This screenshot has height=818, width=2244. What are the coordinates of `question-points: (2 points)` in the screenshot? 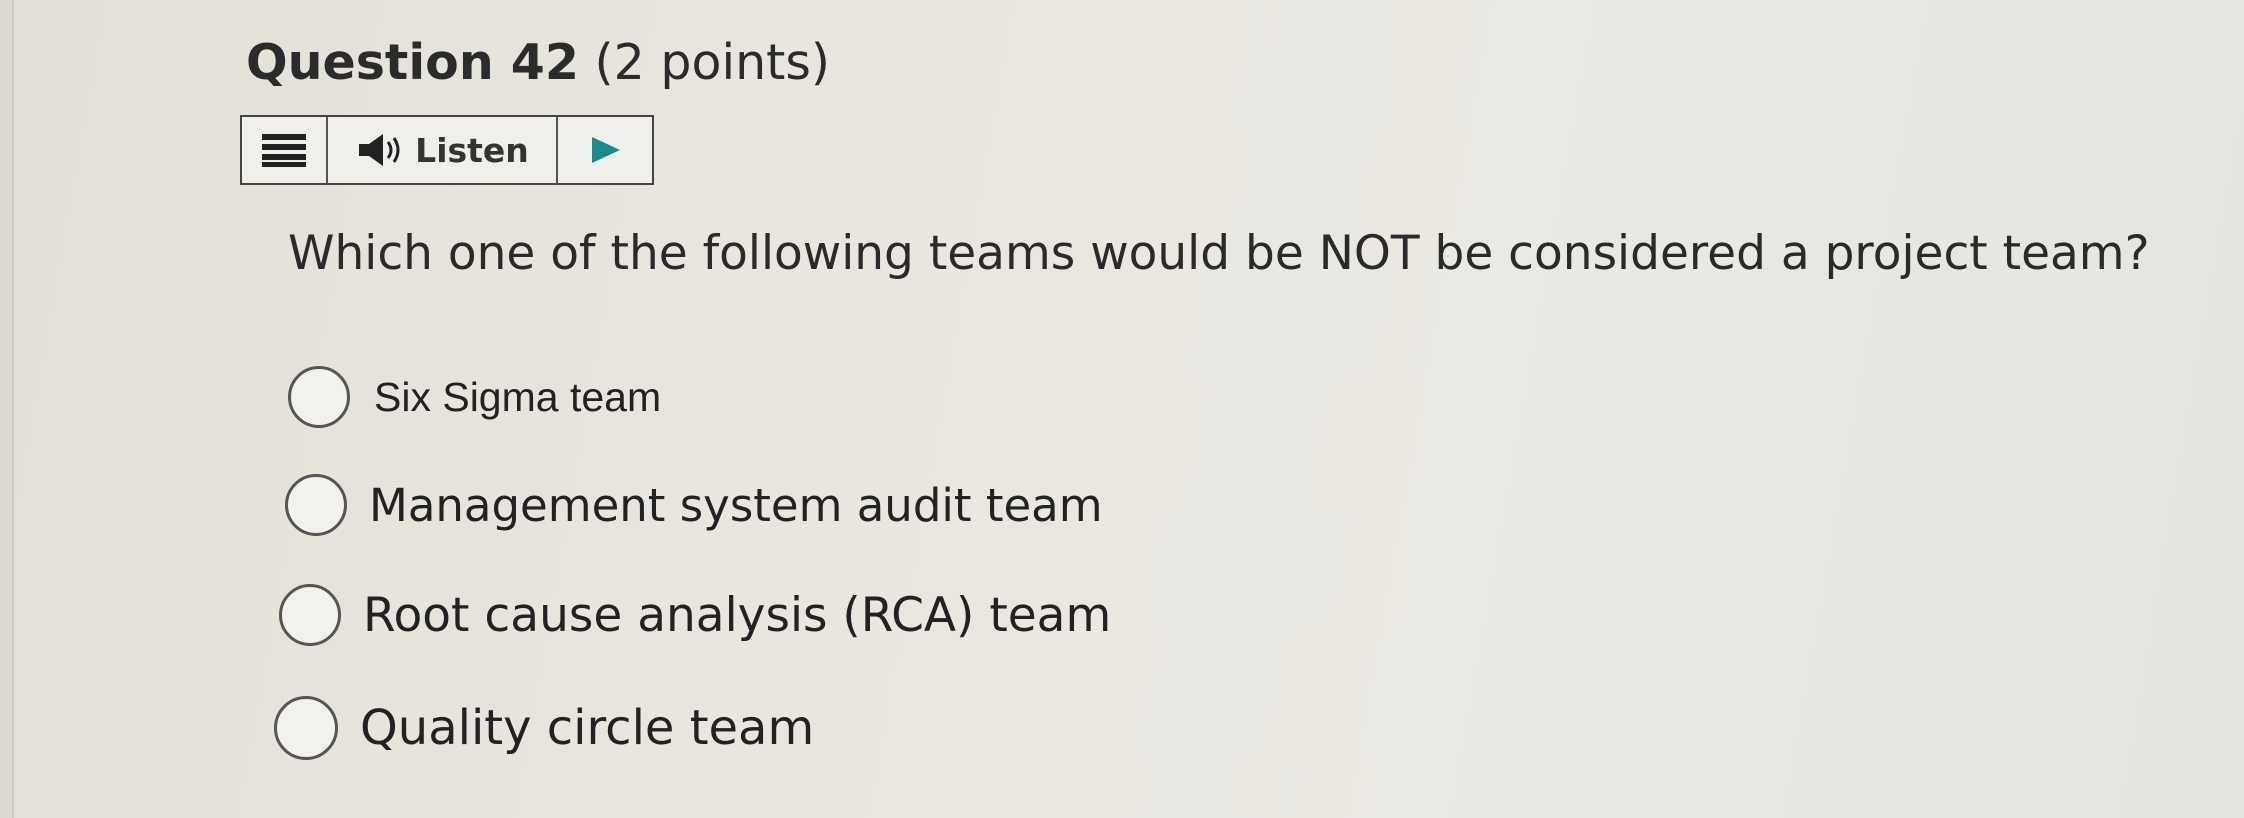 It's located at (712, 62).